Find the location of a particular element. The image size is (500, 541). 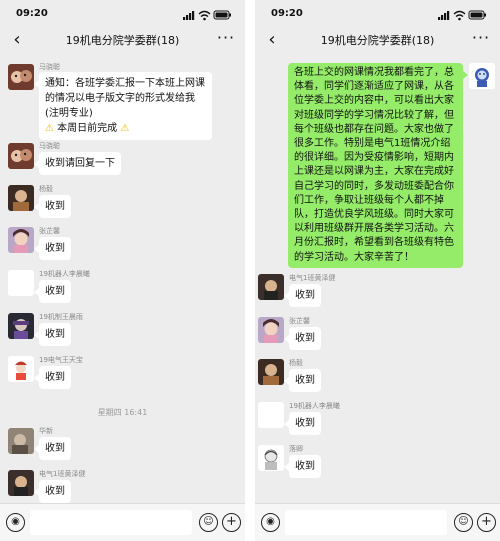

sender-name: 落卿 is located at coordinates (296, 449).